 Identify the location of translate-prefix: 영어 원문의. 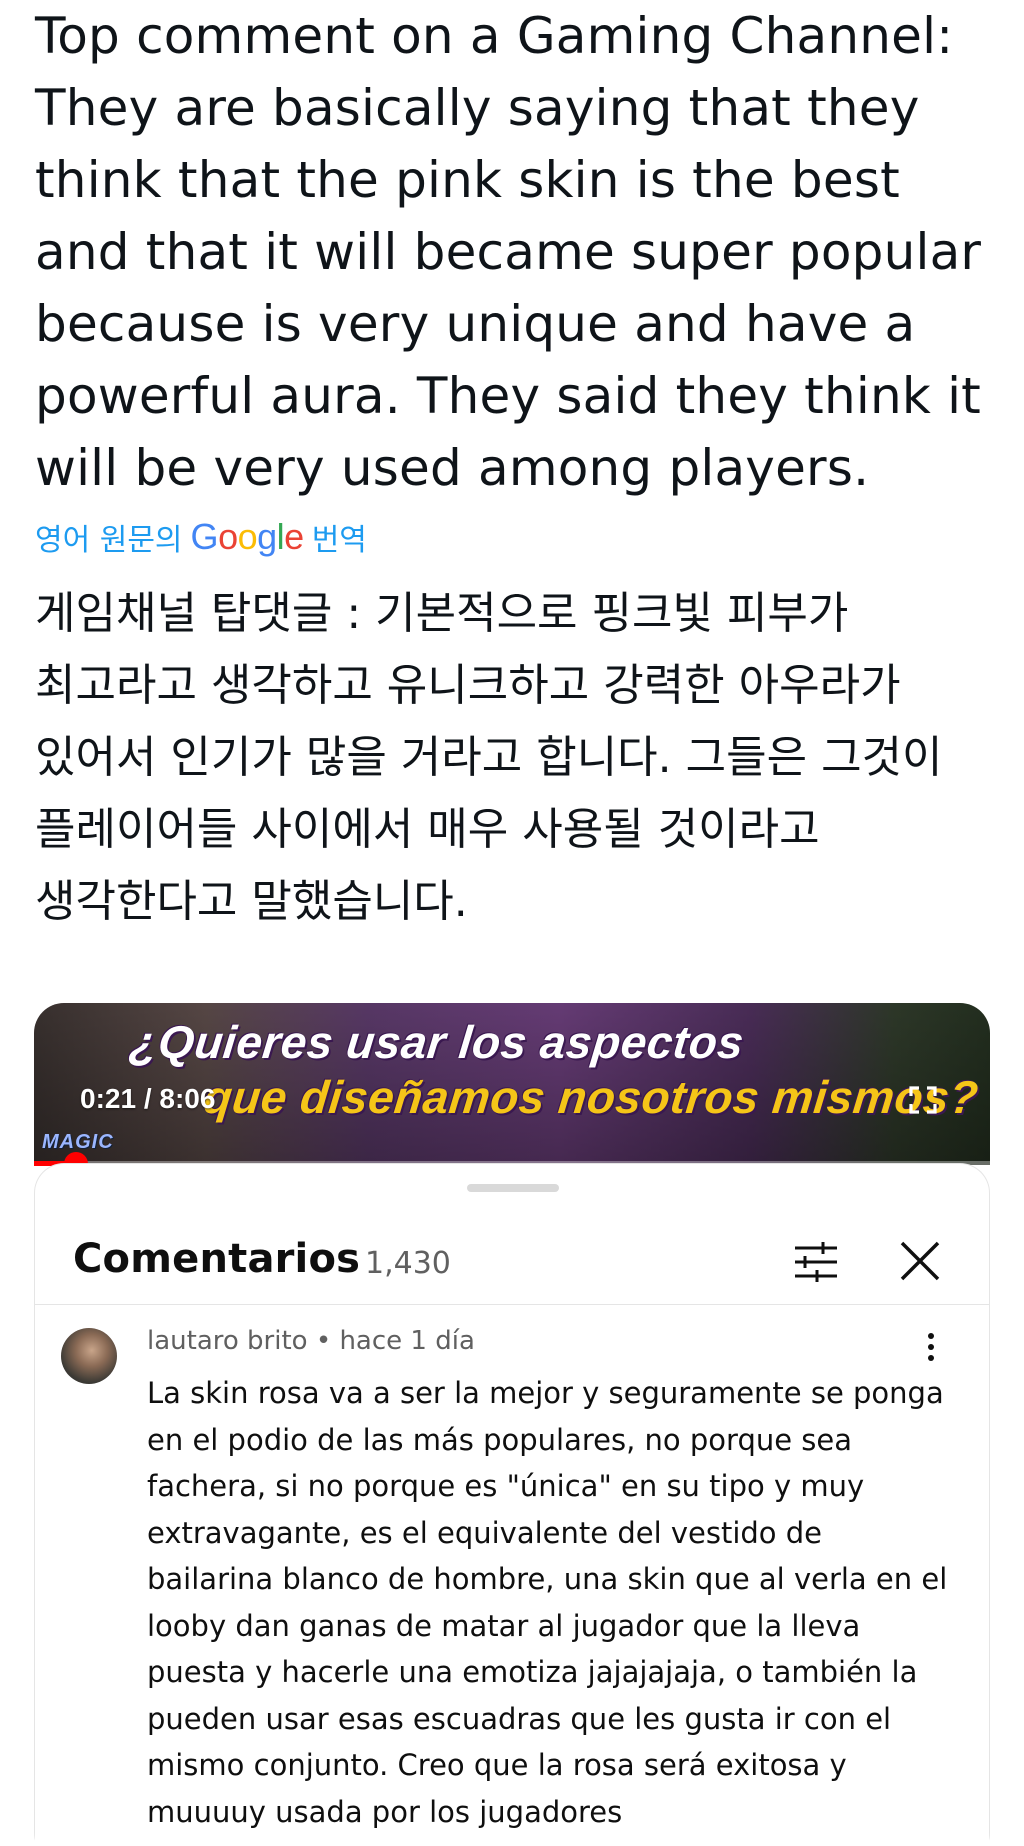
(109, 540).